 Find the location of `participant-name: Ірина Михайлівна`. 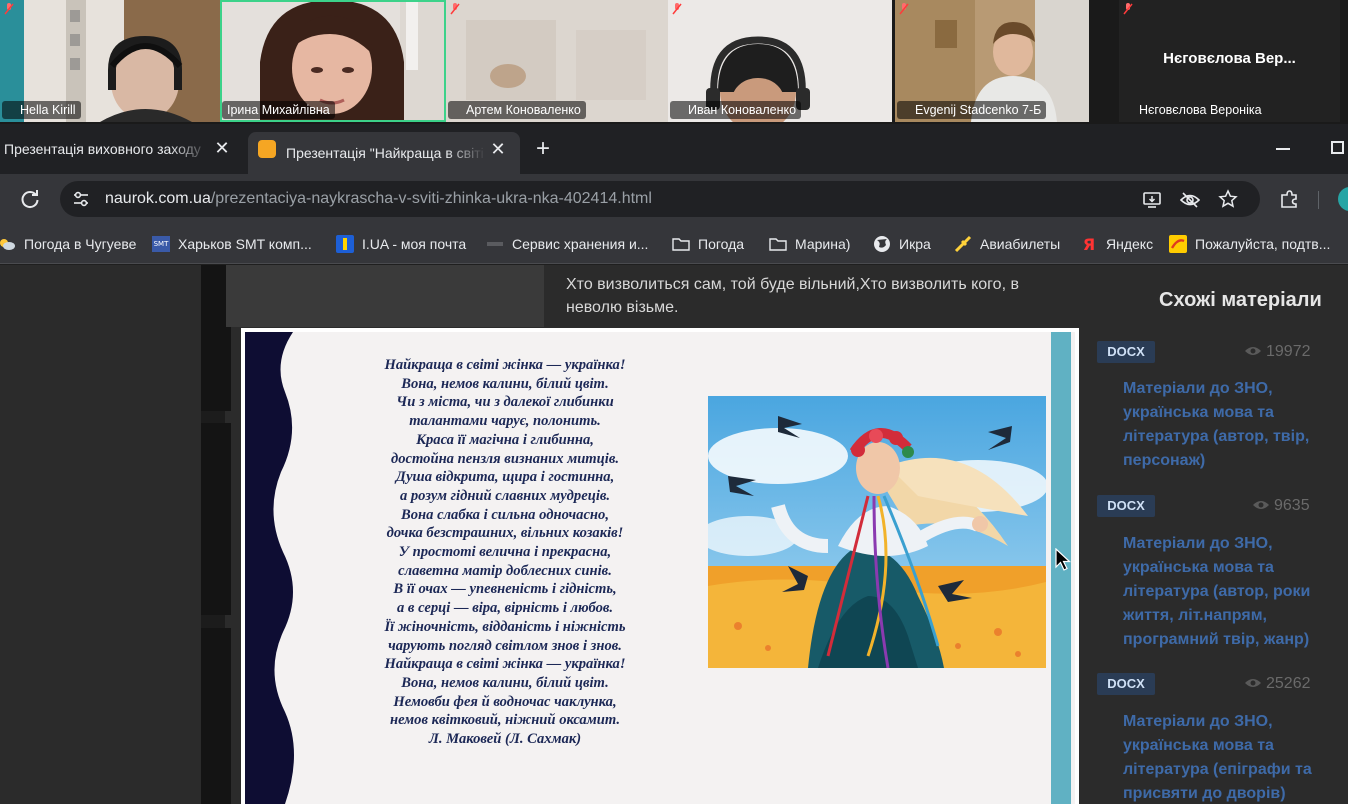

participant-name: Ірина Михайлівна is located at coordinates (278, 110).